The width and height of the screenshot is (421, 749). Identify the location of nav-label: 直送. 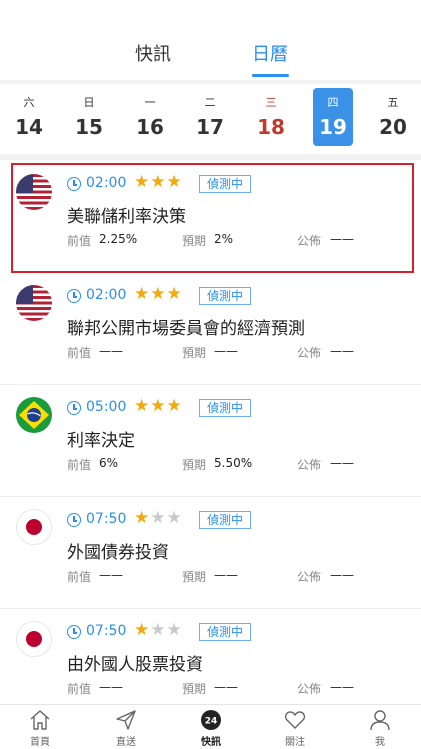
(126, 742).